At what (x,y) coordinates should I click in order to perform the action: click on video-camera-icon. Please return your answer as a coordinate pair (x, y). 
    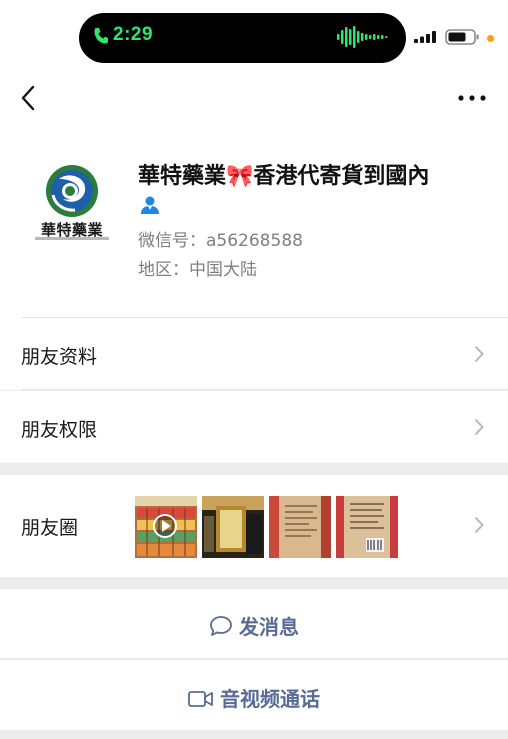
    Looking at the image, I should click on (200, 699).